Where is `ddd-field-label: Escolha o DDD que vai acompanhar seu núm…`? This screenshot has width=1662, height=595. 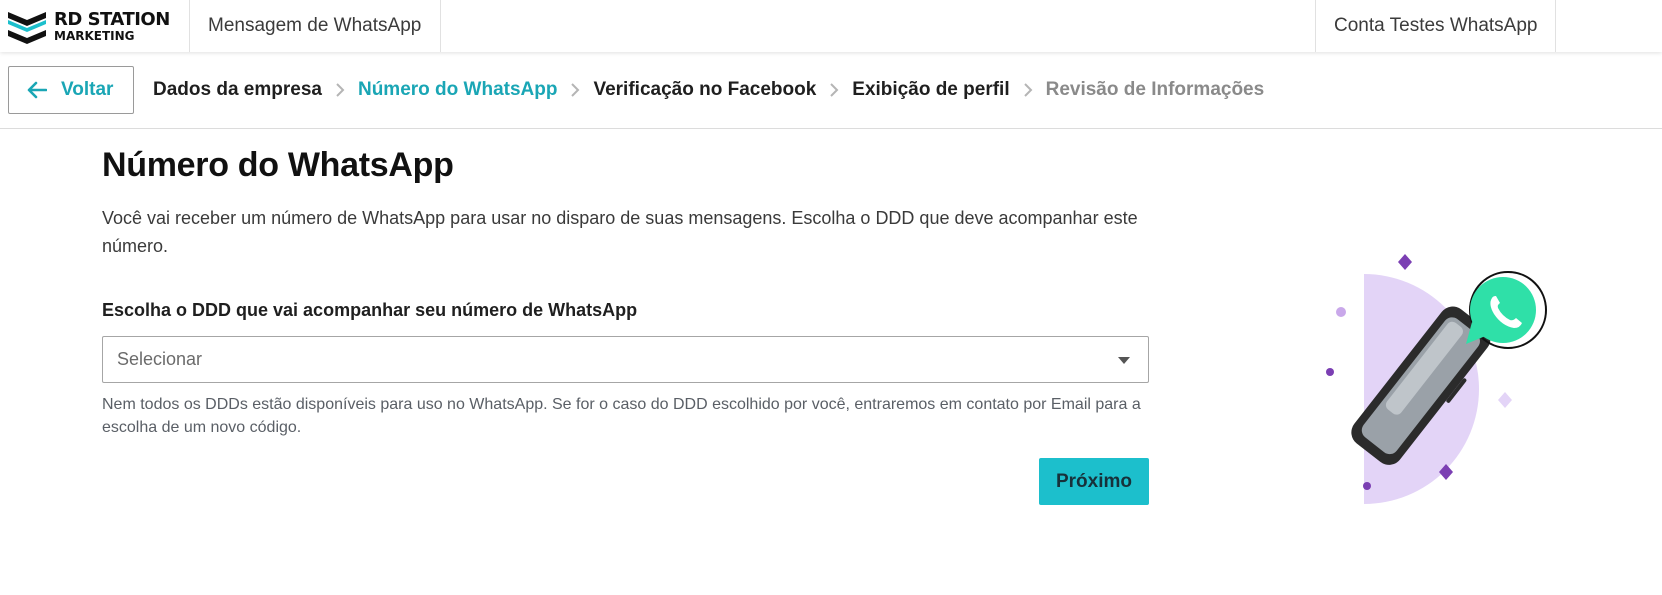 ddd-field-label: Escolha o DDD que vai acompanhar seu núm… is located at coordinates (370, 310).